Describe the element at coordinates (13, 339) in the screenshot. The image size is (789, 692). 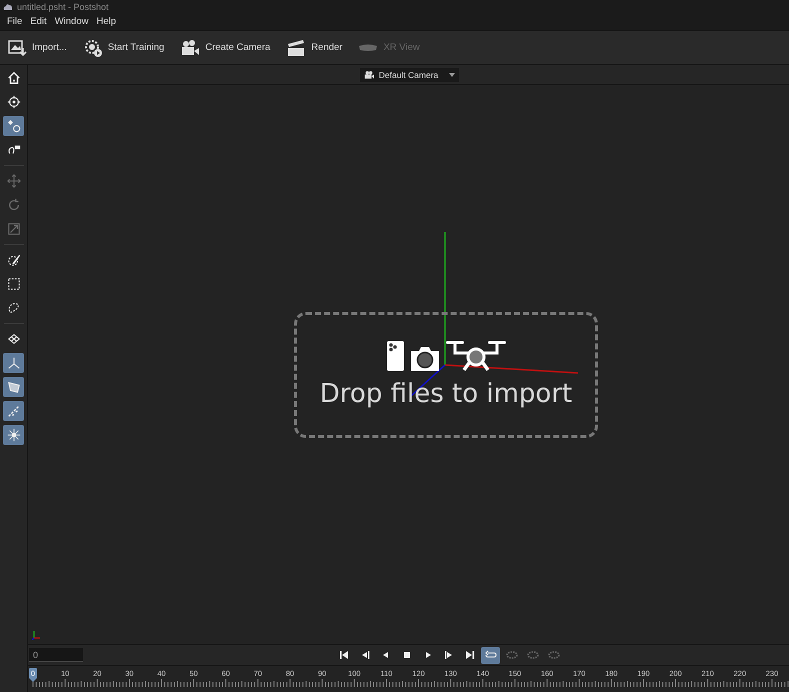
I see `plane-icon` at that location.